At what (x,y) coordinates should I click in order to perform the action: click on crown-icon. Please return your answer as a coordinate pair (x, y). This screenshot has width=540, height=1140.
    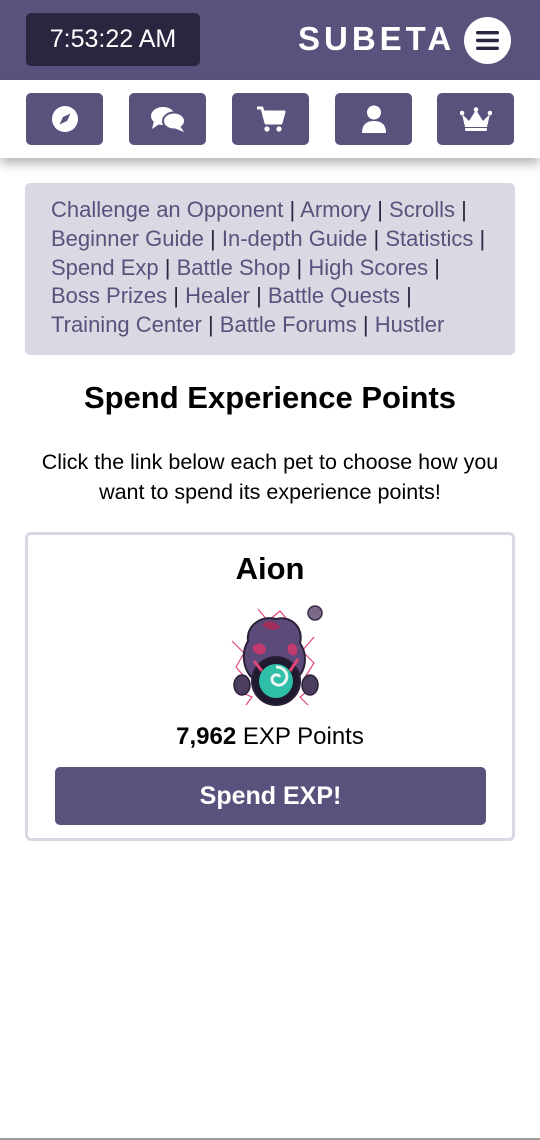
    Looking at the image, I should click on (475, 119).